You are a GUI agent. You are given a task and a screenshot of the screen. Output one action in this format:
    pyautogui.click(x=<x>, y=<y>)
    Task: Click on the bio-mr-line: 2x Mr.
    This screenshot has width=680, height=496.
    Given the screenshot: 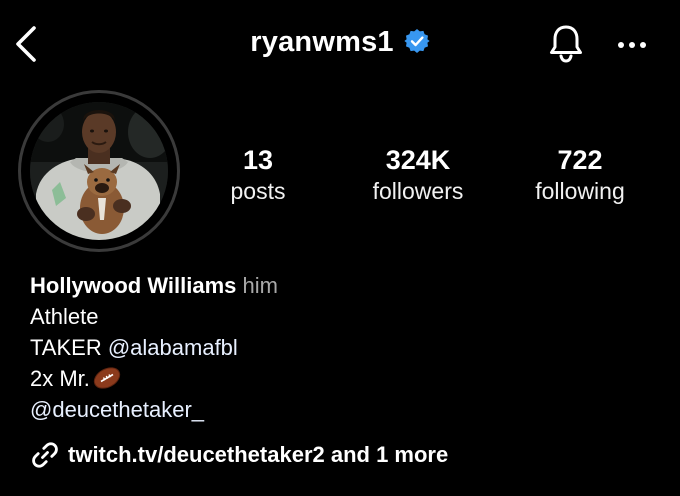 What is the action you would take?
    pyautogui.click(x=340, y=378)
    